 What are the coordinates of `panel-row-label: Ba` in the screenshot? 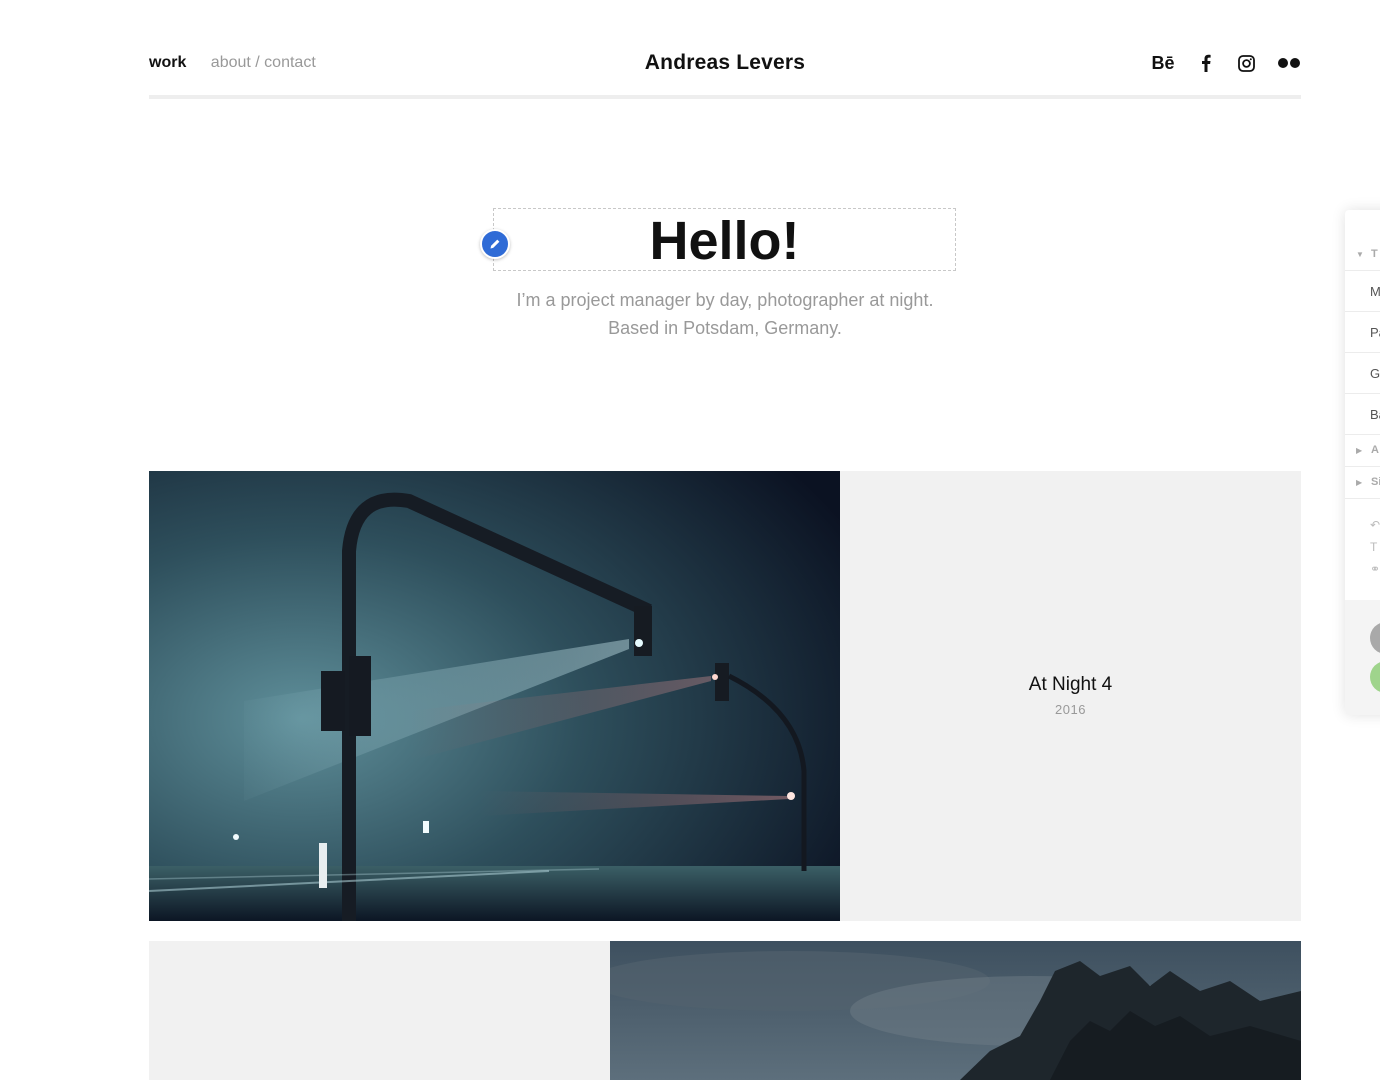 It's located at (1375, 414).